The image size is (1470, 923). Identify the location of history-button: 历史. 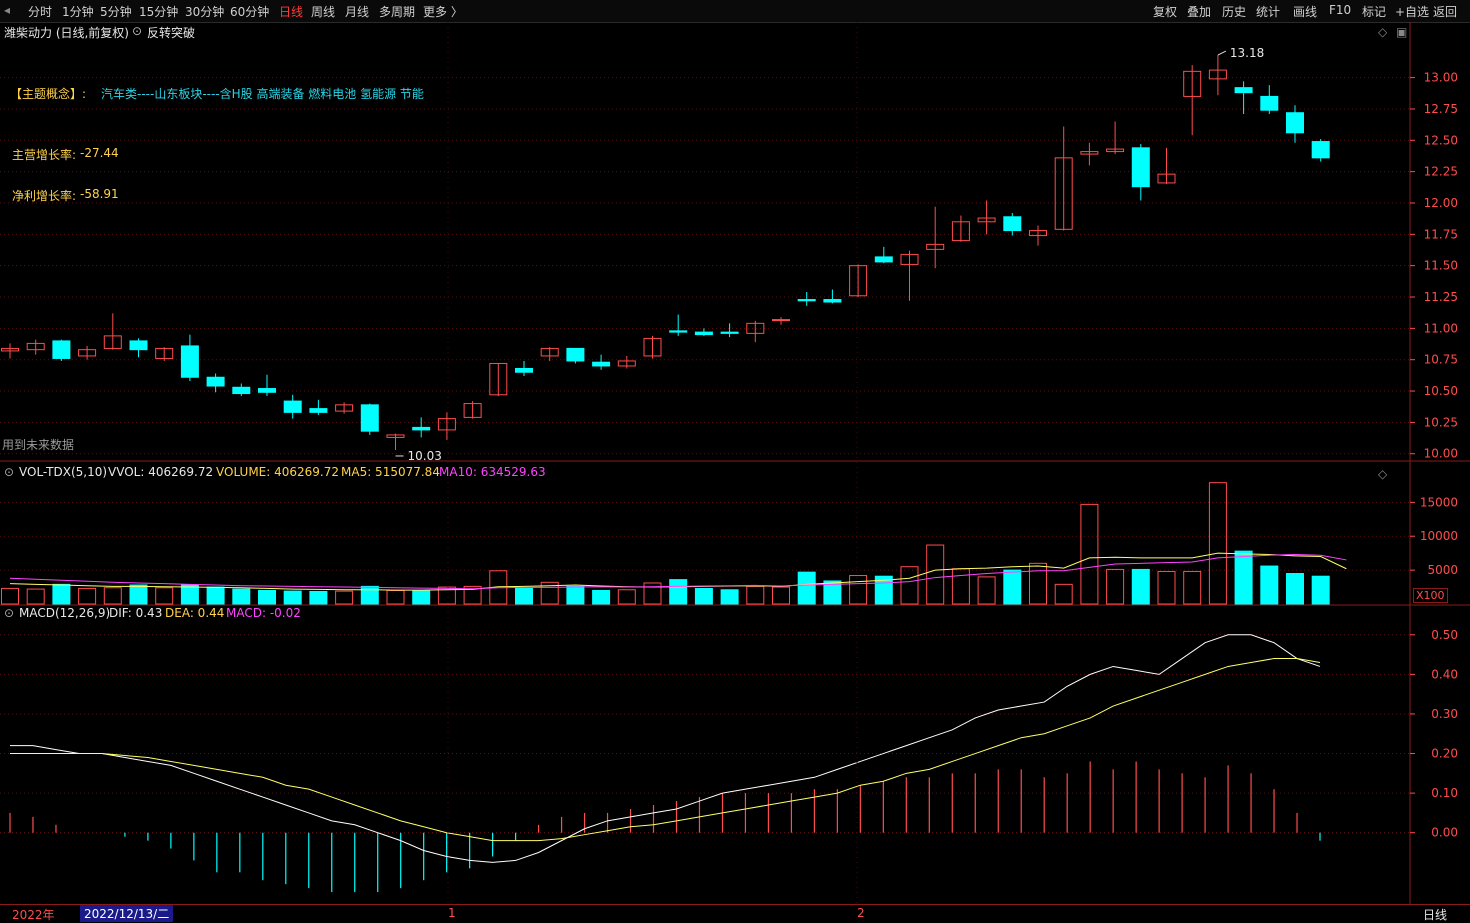
(1234, 11).